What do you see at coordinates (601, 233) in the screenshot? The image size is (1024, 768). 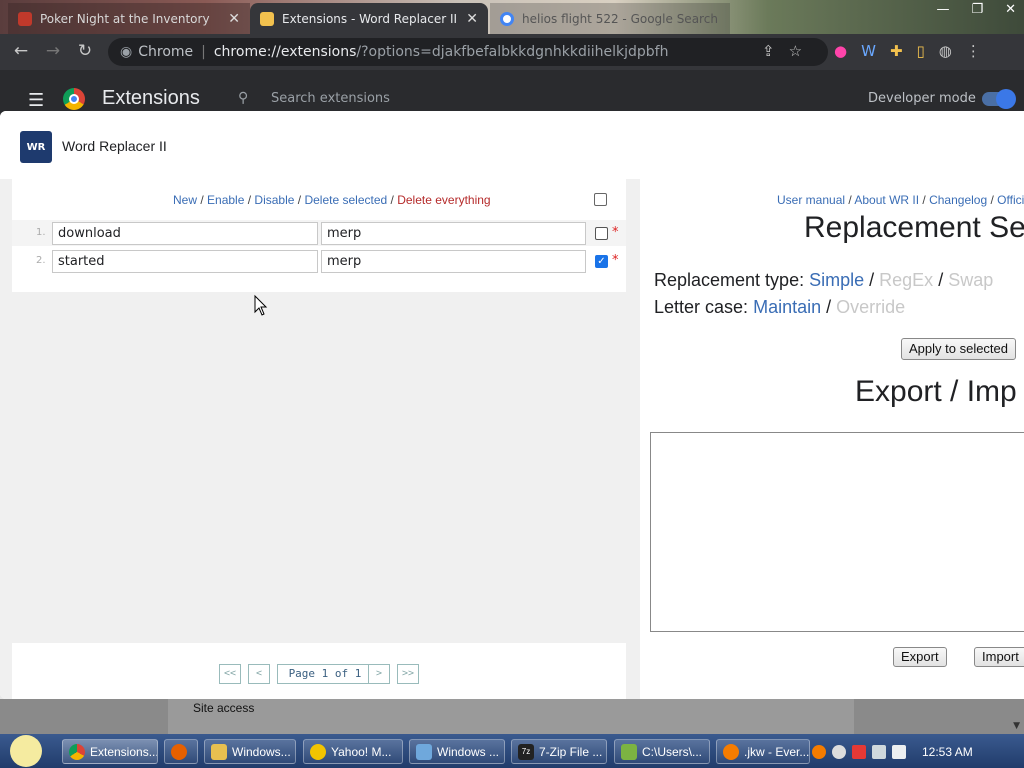 I see `row-checkbox` at bounding box center [601, 233].